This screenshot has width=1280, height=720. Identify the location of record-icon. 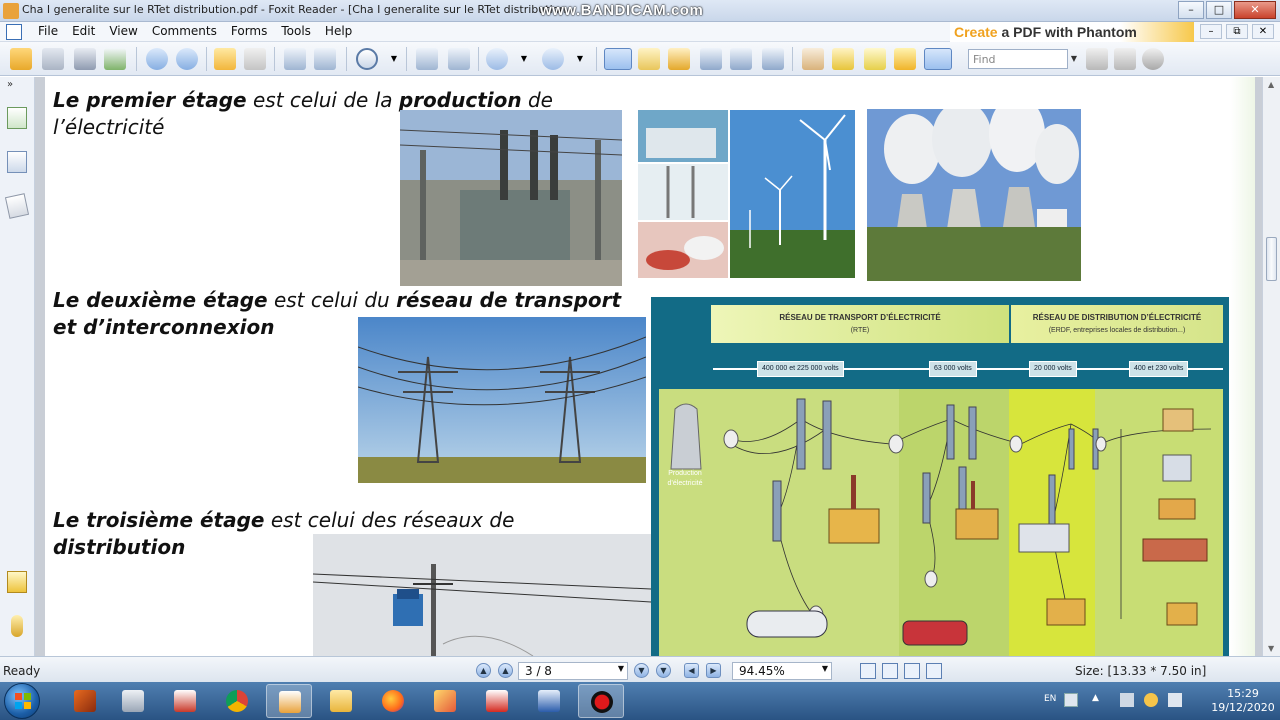
(602, 702).